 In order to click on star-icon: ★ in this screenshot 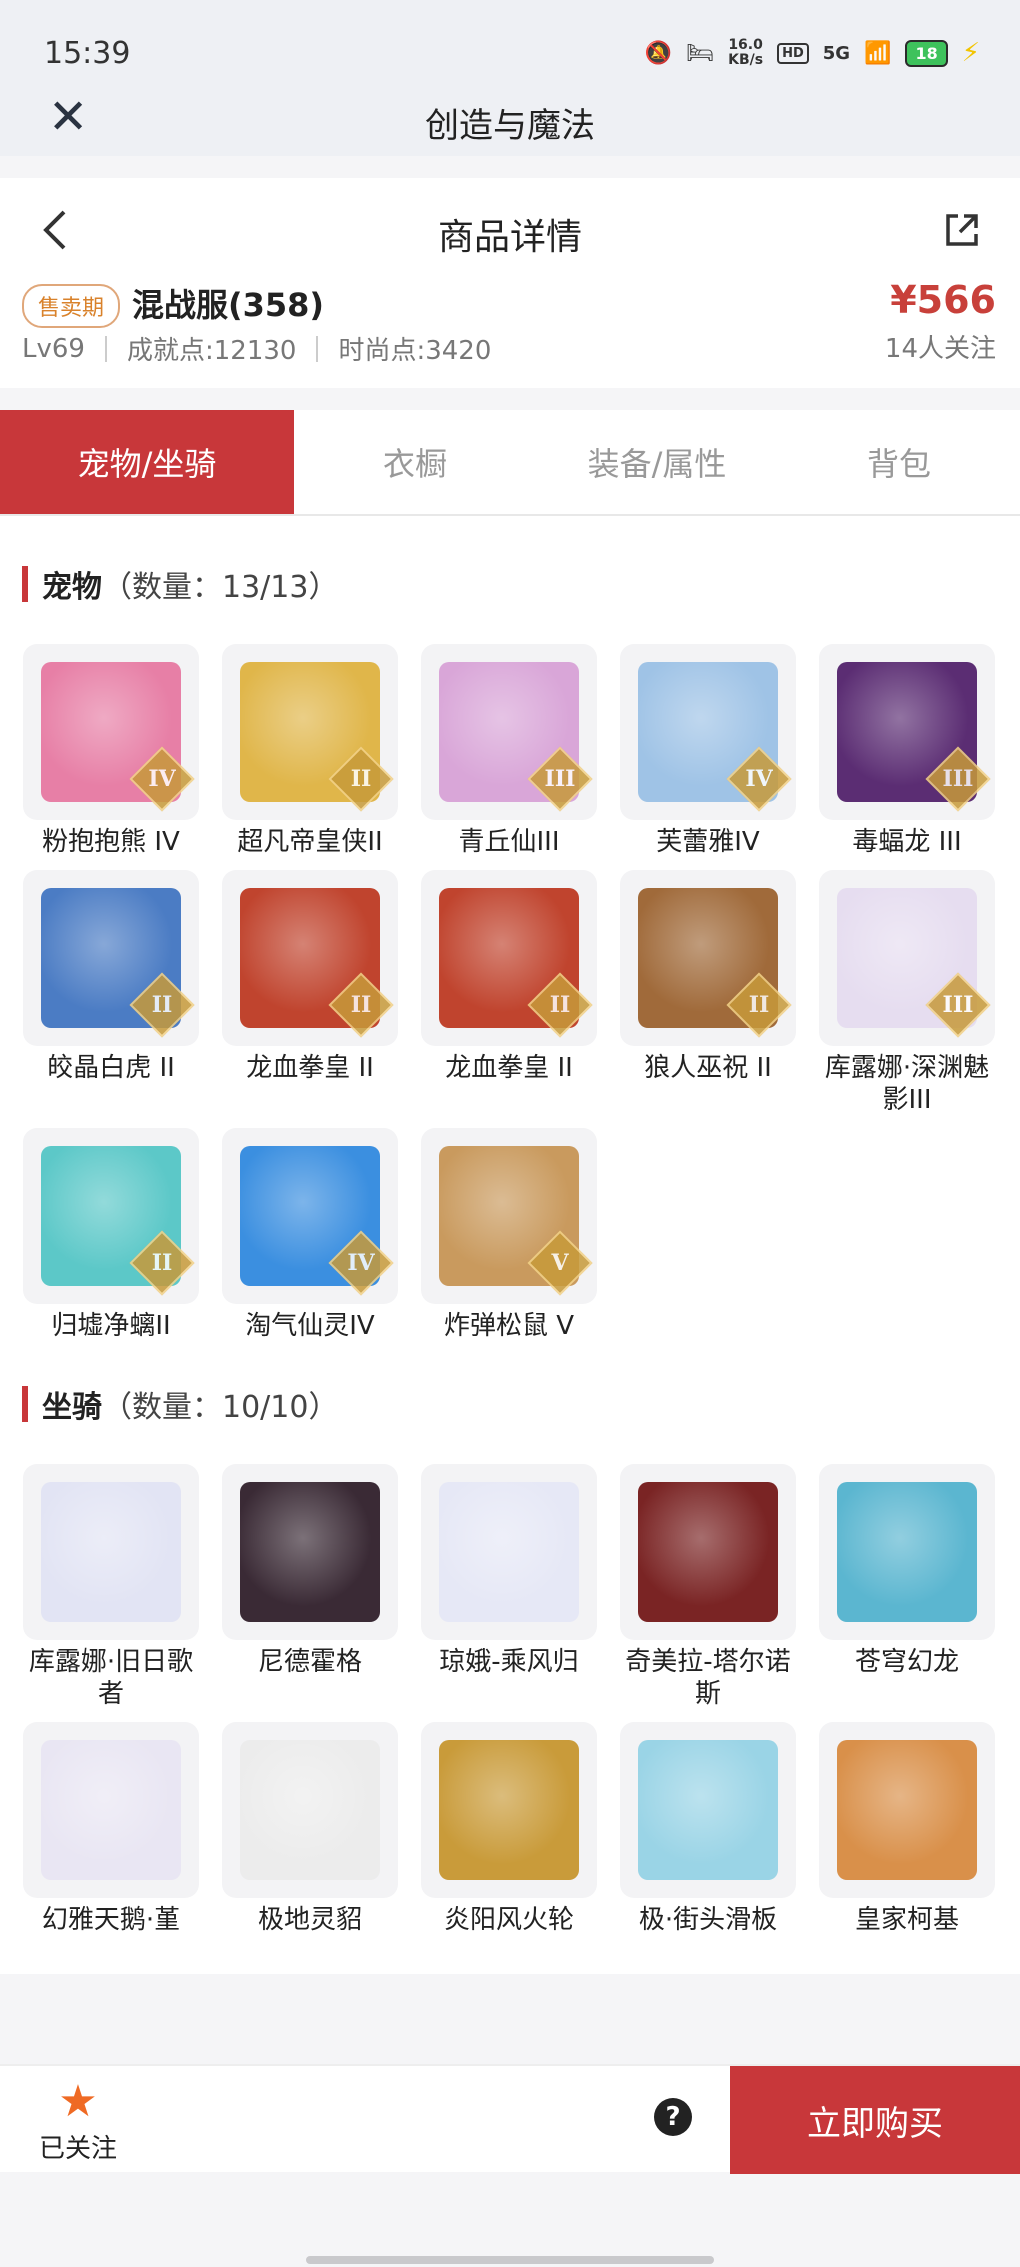, I will do `click(78, 2101)`.